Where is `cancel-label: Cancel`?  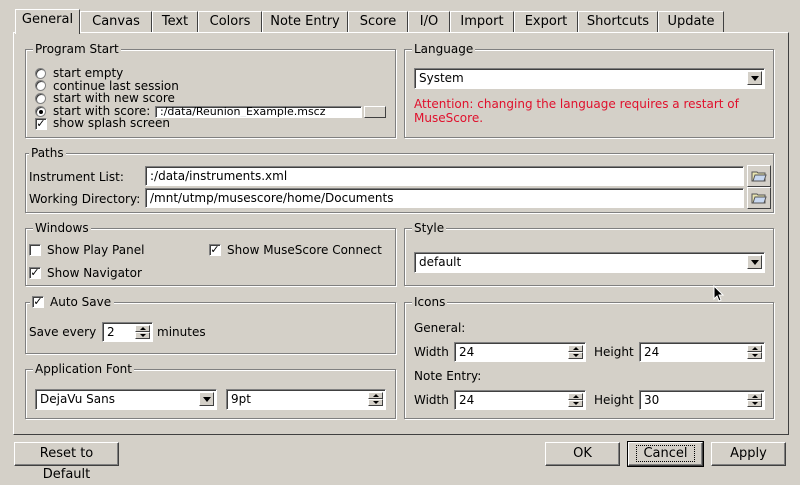 cancel-label: Cancel is located at coordinates (665, 453).